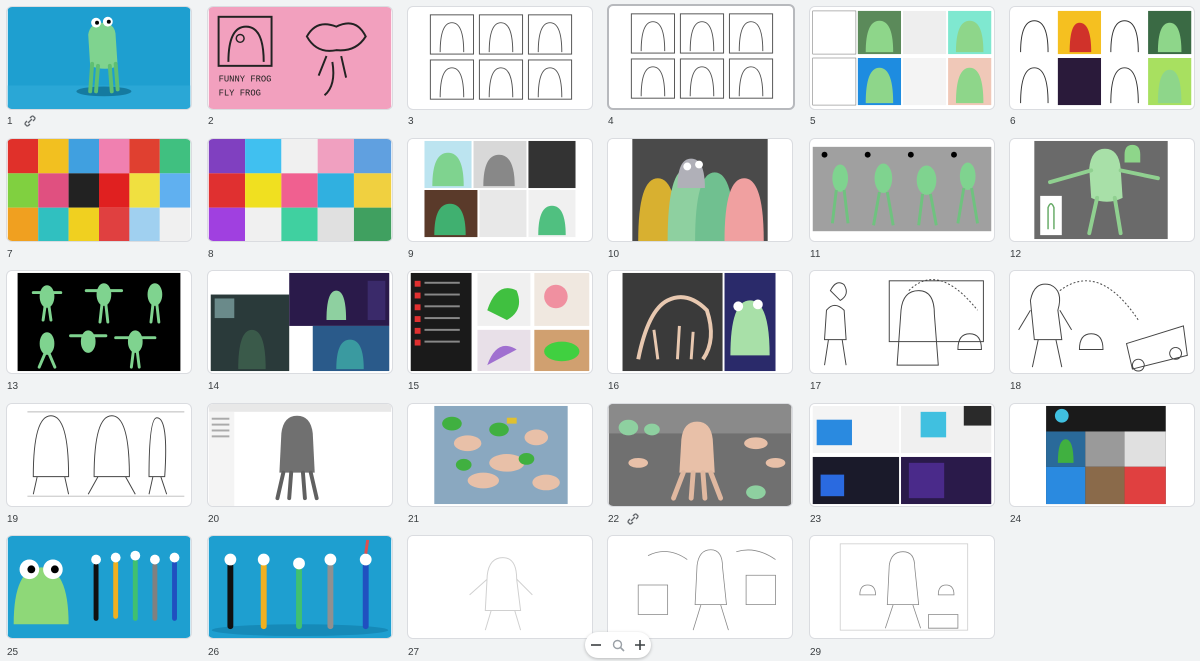 Image resolution: width=1200 pixels, height=661 pixels. What do you see at coordinates (214, 652) in the screenshot?
I see `slide-number: 26` at bounding box center [214, 652].